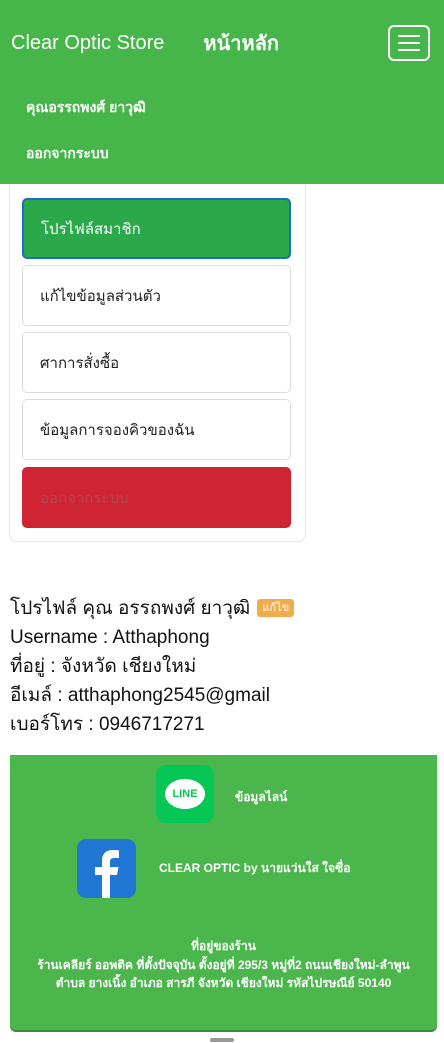  I want to click on hamburger-menu-button, so click(409, 43).